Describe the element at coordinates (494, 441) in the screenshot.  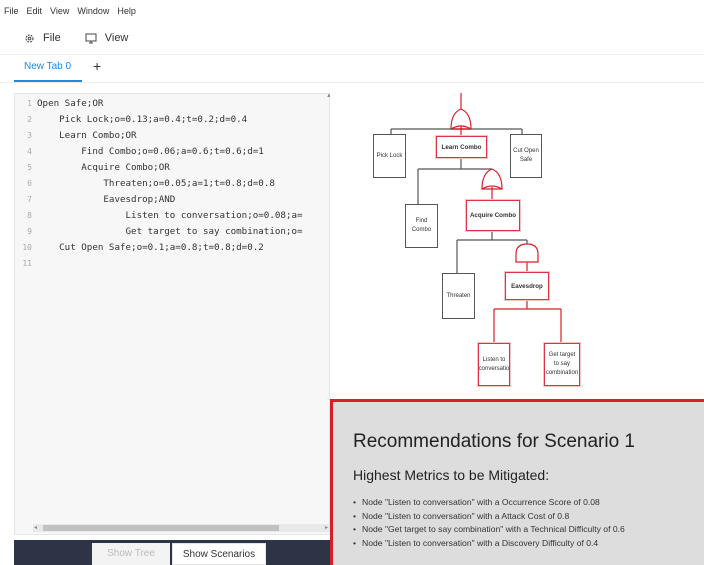
I see `recommendations-title: Recommendations for Scenario 1` at that location.